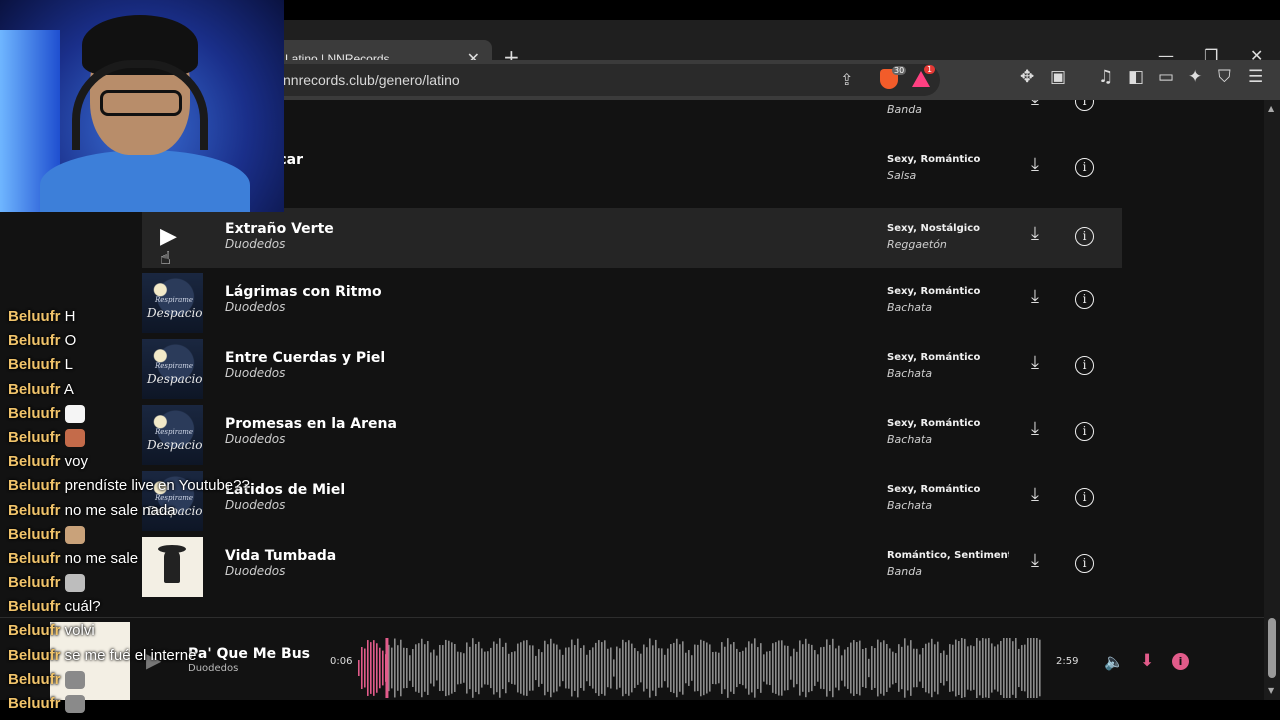  I want to click on song-title: Lágrimas con Ritmo, so click(303, 292).